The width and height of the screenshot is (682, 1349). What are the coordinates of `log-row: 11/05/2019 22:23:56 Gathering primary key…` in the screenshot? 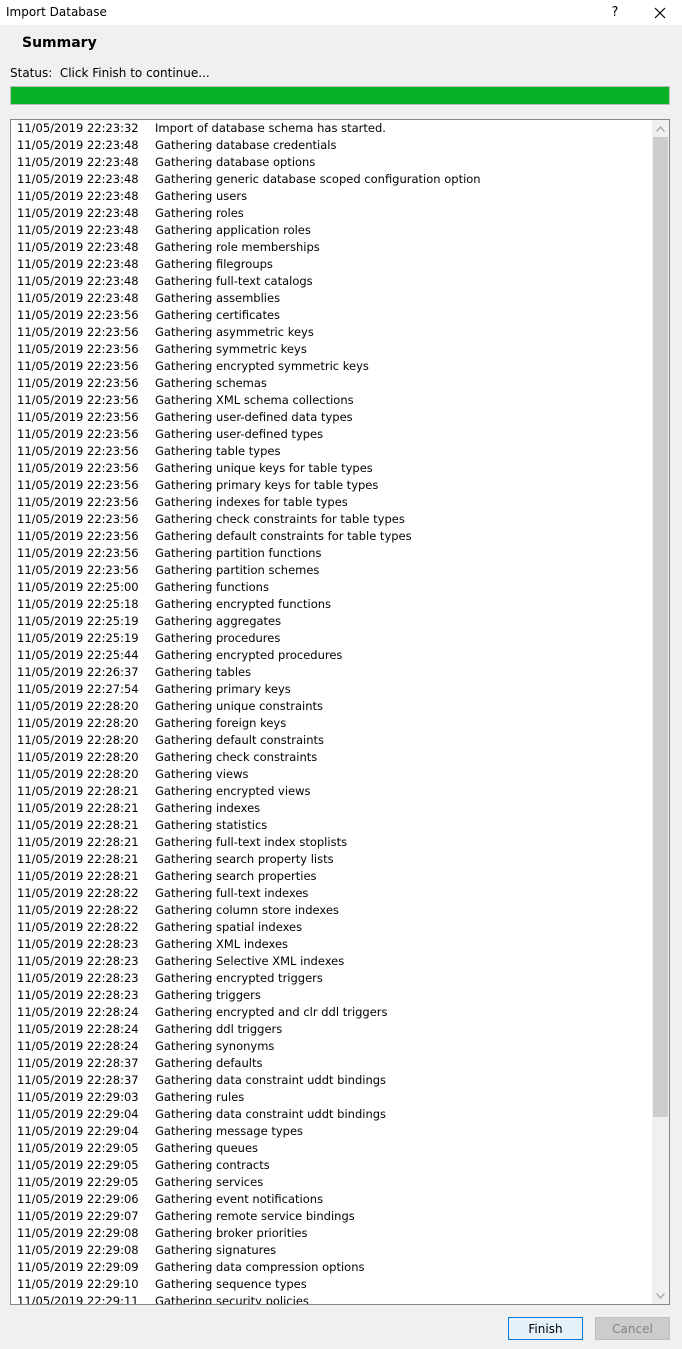 It's located at (331, 485).